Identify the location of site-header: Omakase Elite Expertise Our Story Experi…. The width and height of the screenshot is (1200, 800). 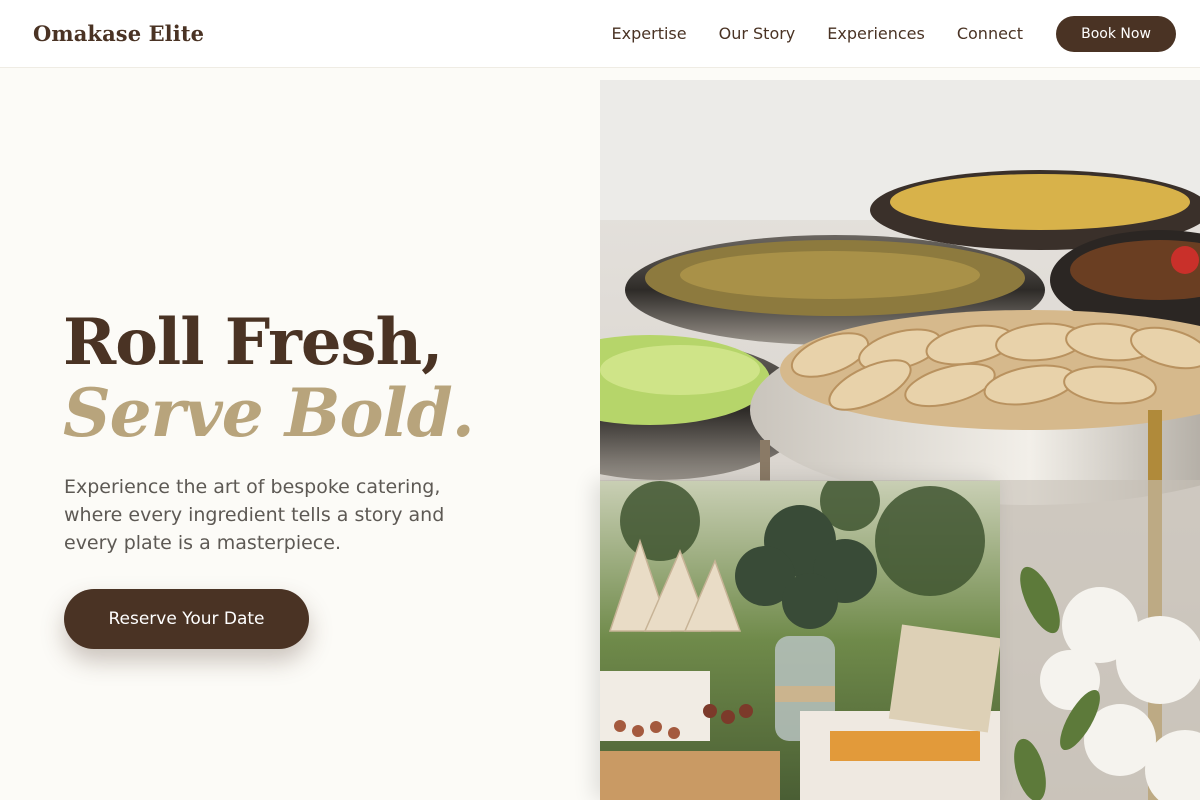
(600, 34).